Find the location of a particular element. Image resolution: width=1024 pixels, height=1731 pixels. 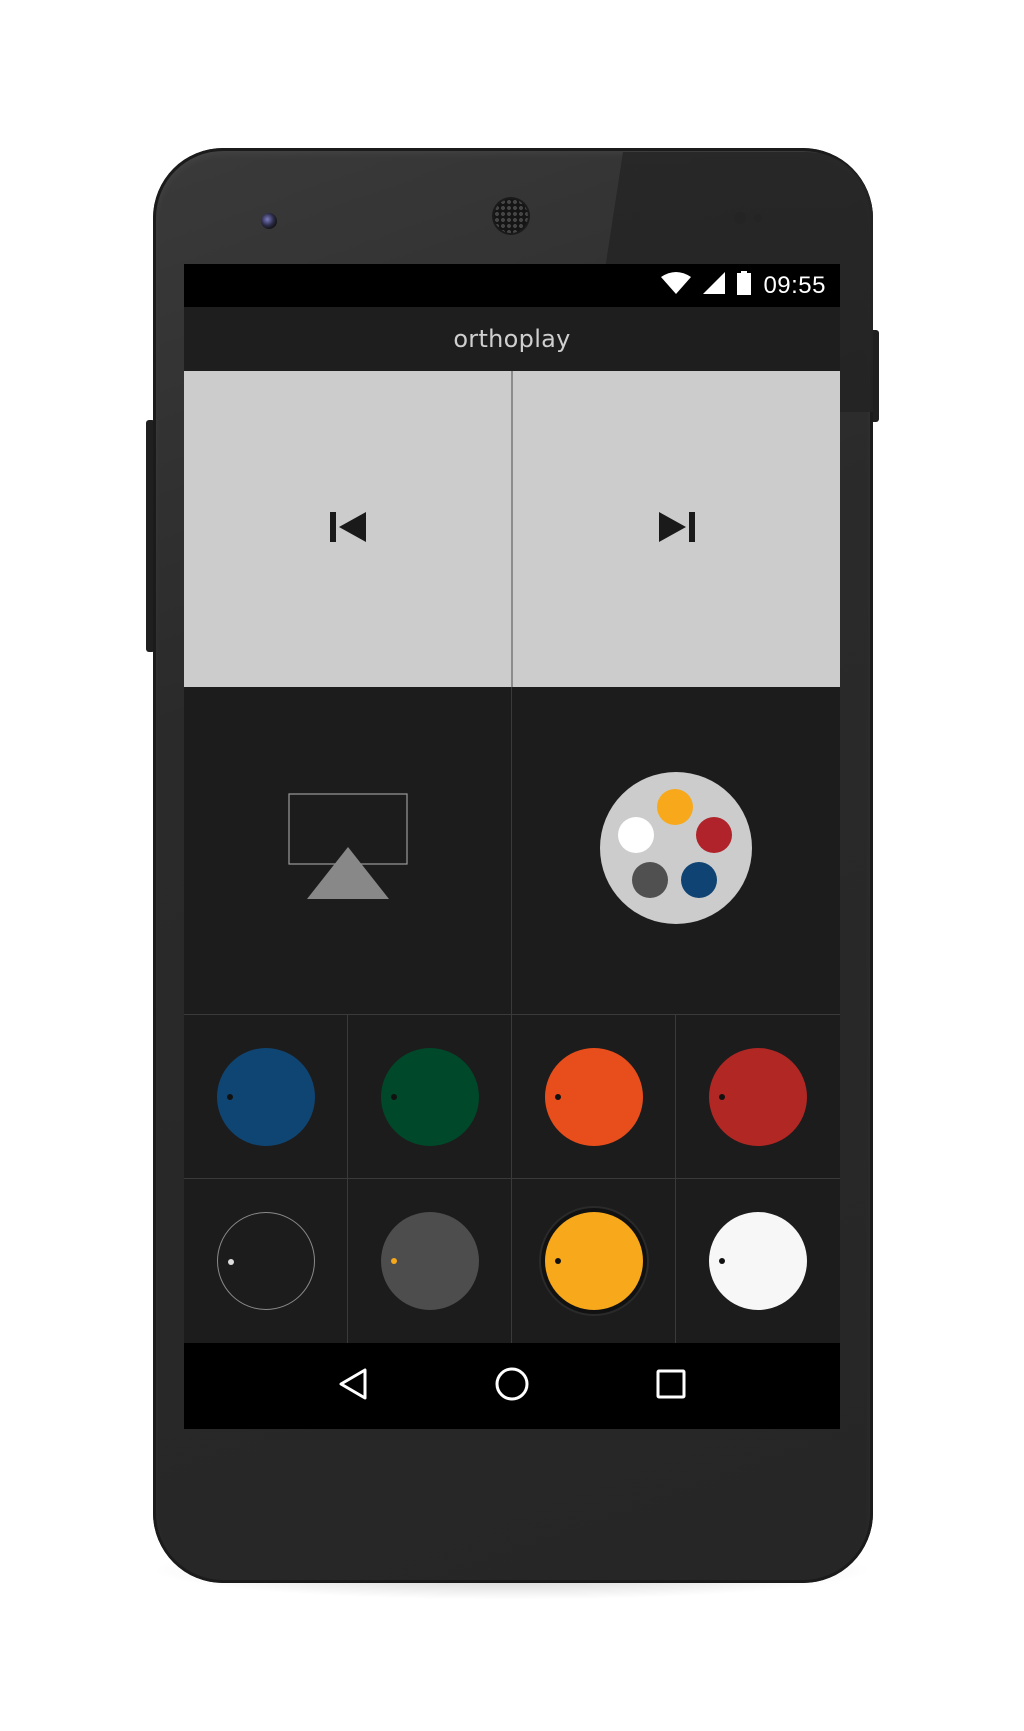

navigation-bar is located at coordinates (512, 1386).